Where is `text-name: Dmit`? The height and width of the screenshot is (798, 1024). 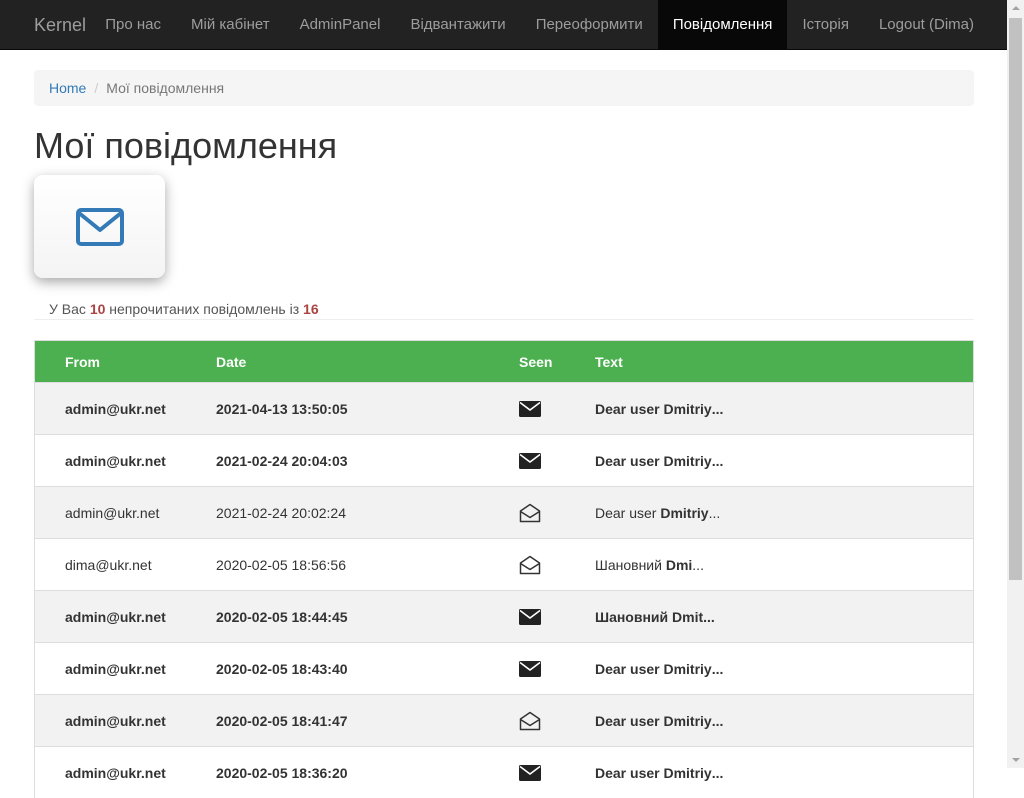 text-name: Dmit is located at coordinates (688, 616).